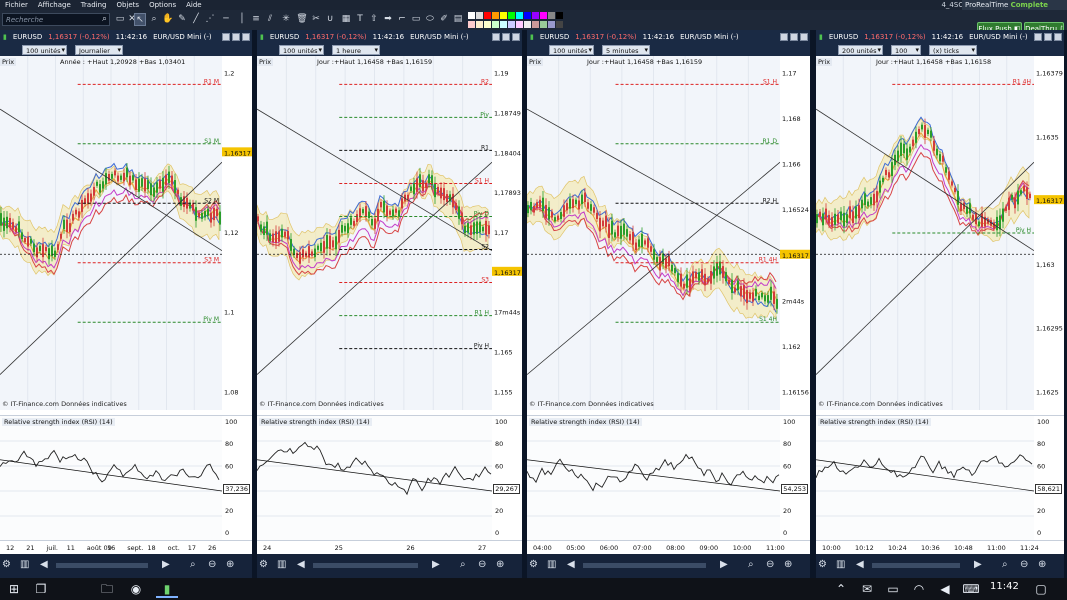  I want to click on windows-icon: ⊞, so click(14, 589).